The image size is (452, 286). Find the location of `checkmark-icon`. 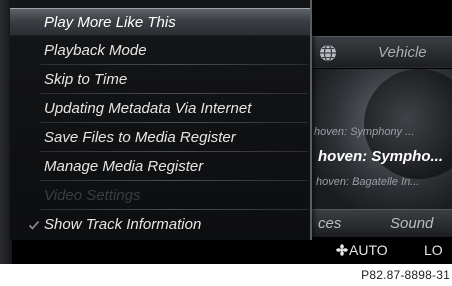

checkmark-icon is located at coordinates (34, 225).